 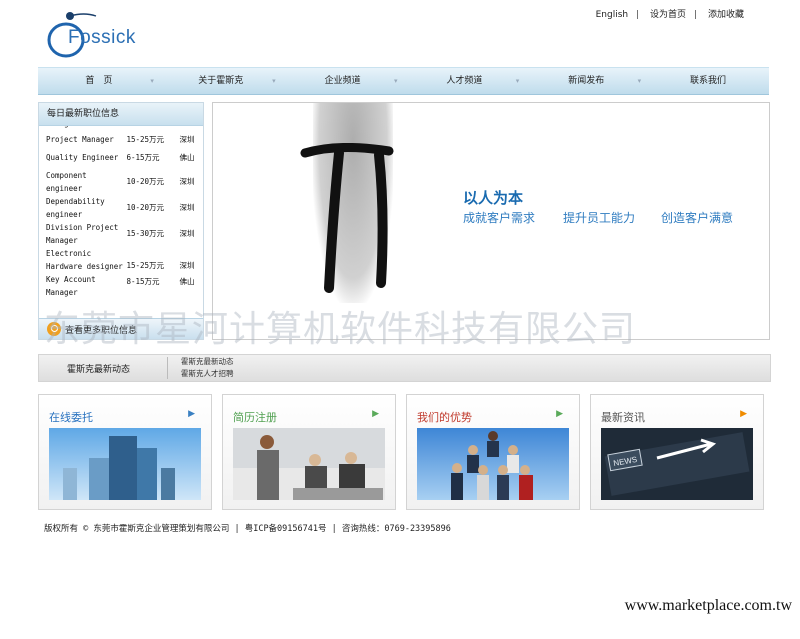 I want to click on news-item: 霍斯克最新动态, so click(x=207, y=361).